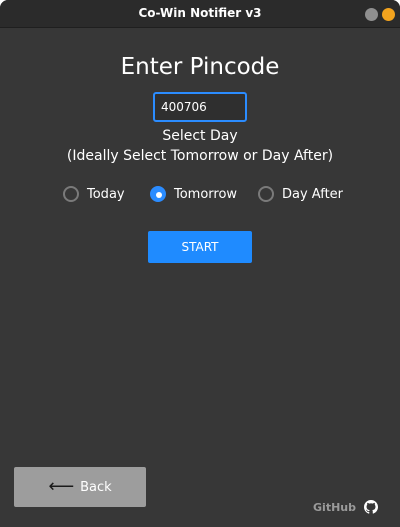  Describe the element at coordinates (61, 486) in the screenshot. I see `arrow-left-icon: ⟵` at that location.